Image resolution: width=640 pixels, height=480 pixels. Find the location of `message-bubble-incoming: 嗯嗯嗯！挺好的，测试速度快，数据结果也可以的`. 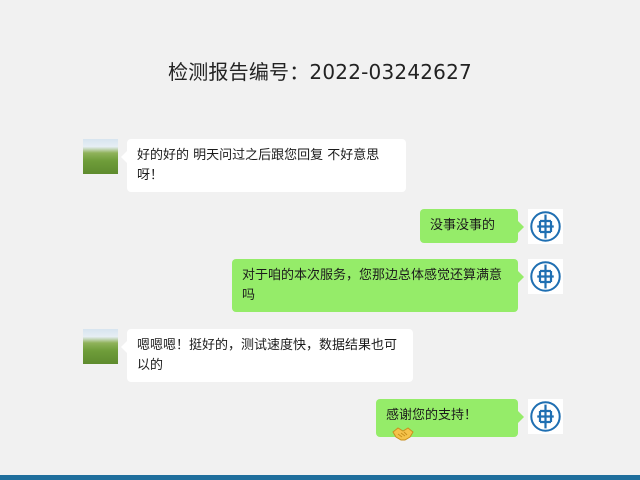

message-bubble-incoming: 嗯嗯嗯！挺好的，测试速度快，数据结果也可以的 is located at coordinates (267, 355).